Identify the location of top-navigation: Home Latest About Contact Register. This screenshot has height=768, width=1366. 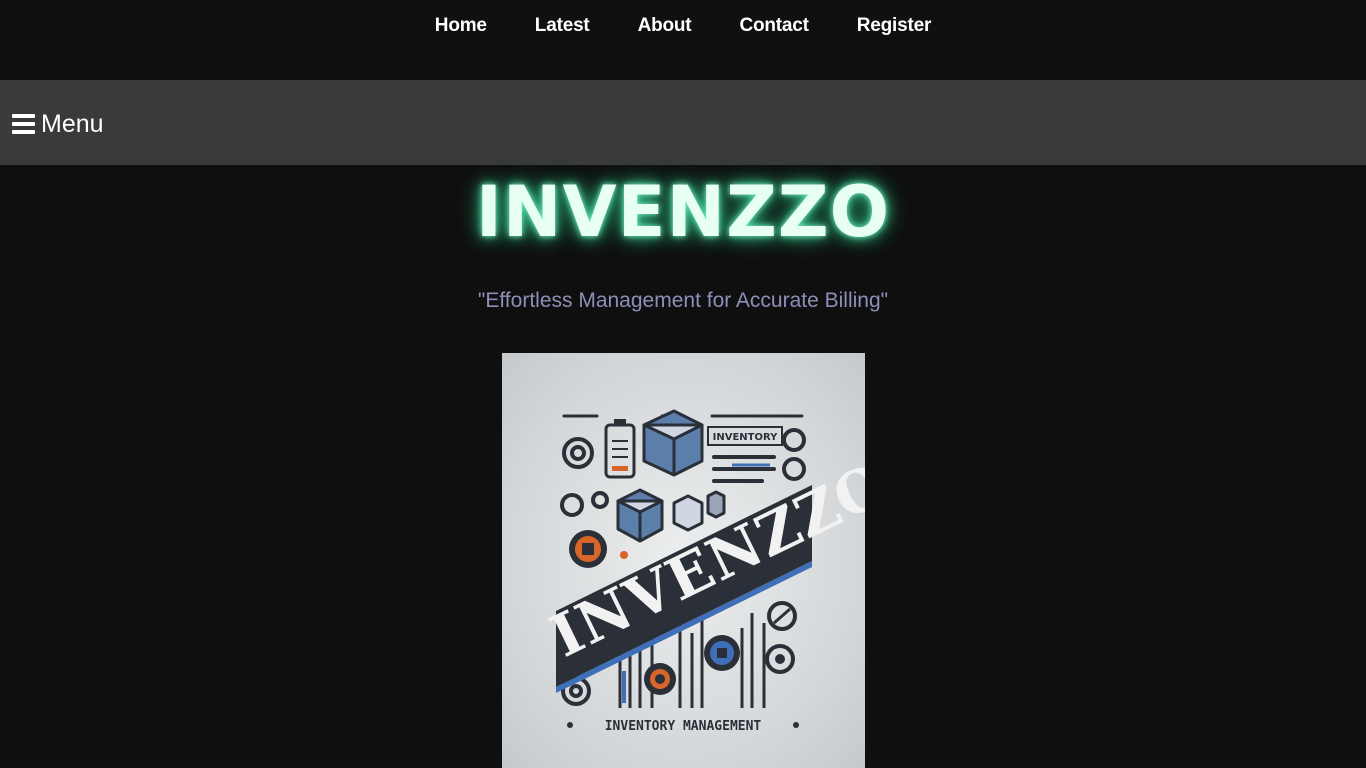
(683, 40).